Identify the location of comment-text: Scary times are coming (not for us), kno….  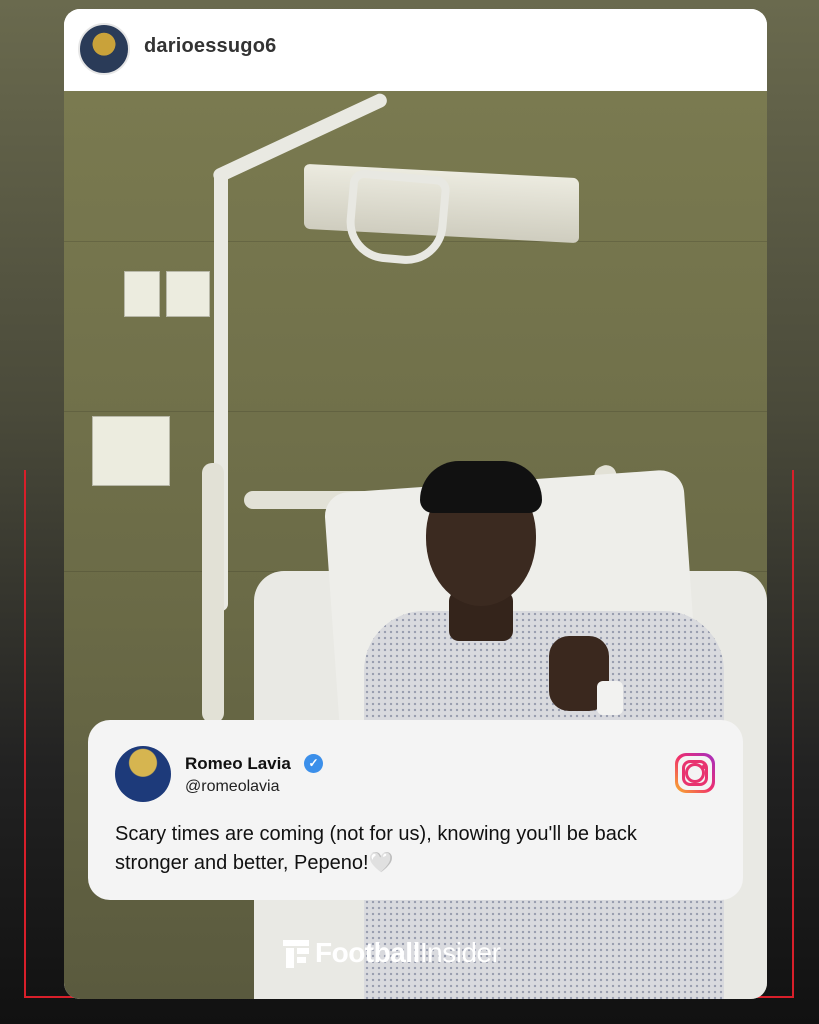
(376, 848).